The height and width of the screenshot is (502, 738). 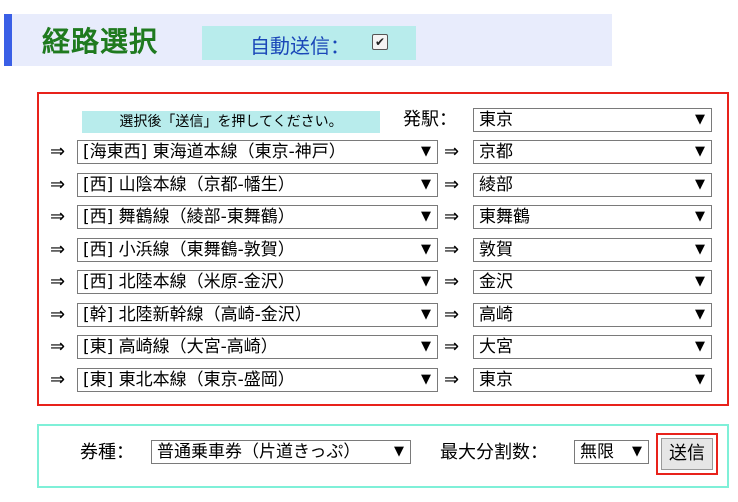 I want to click on max-split-select: 無限 ▼, so click(x=611, y=452).